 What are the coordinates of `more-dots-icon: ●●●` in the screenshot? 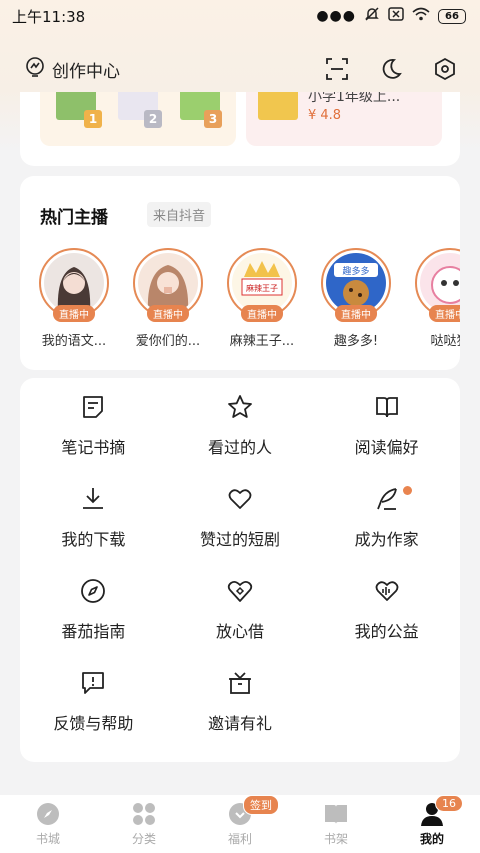 It's located at (336, 16).